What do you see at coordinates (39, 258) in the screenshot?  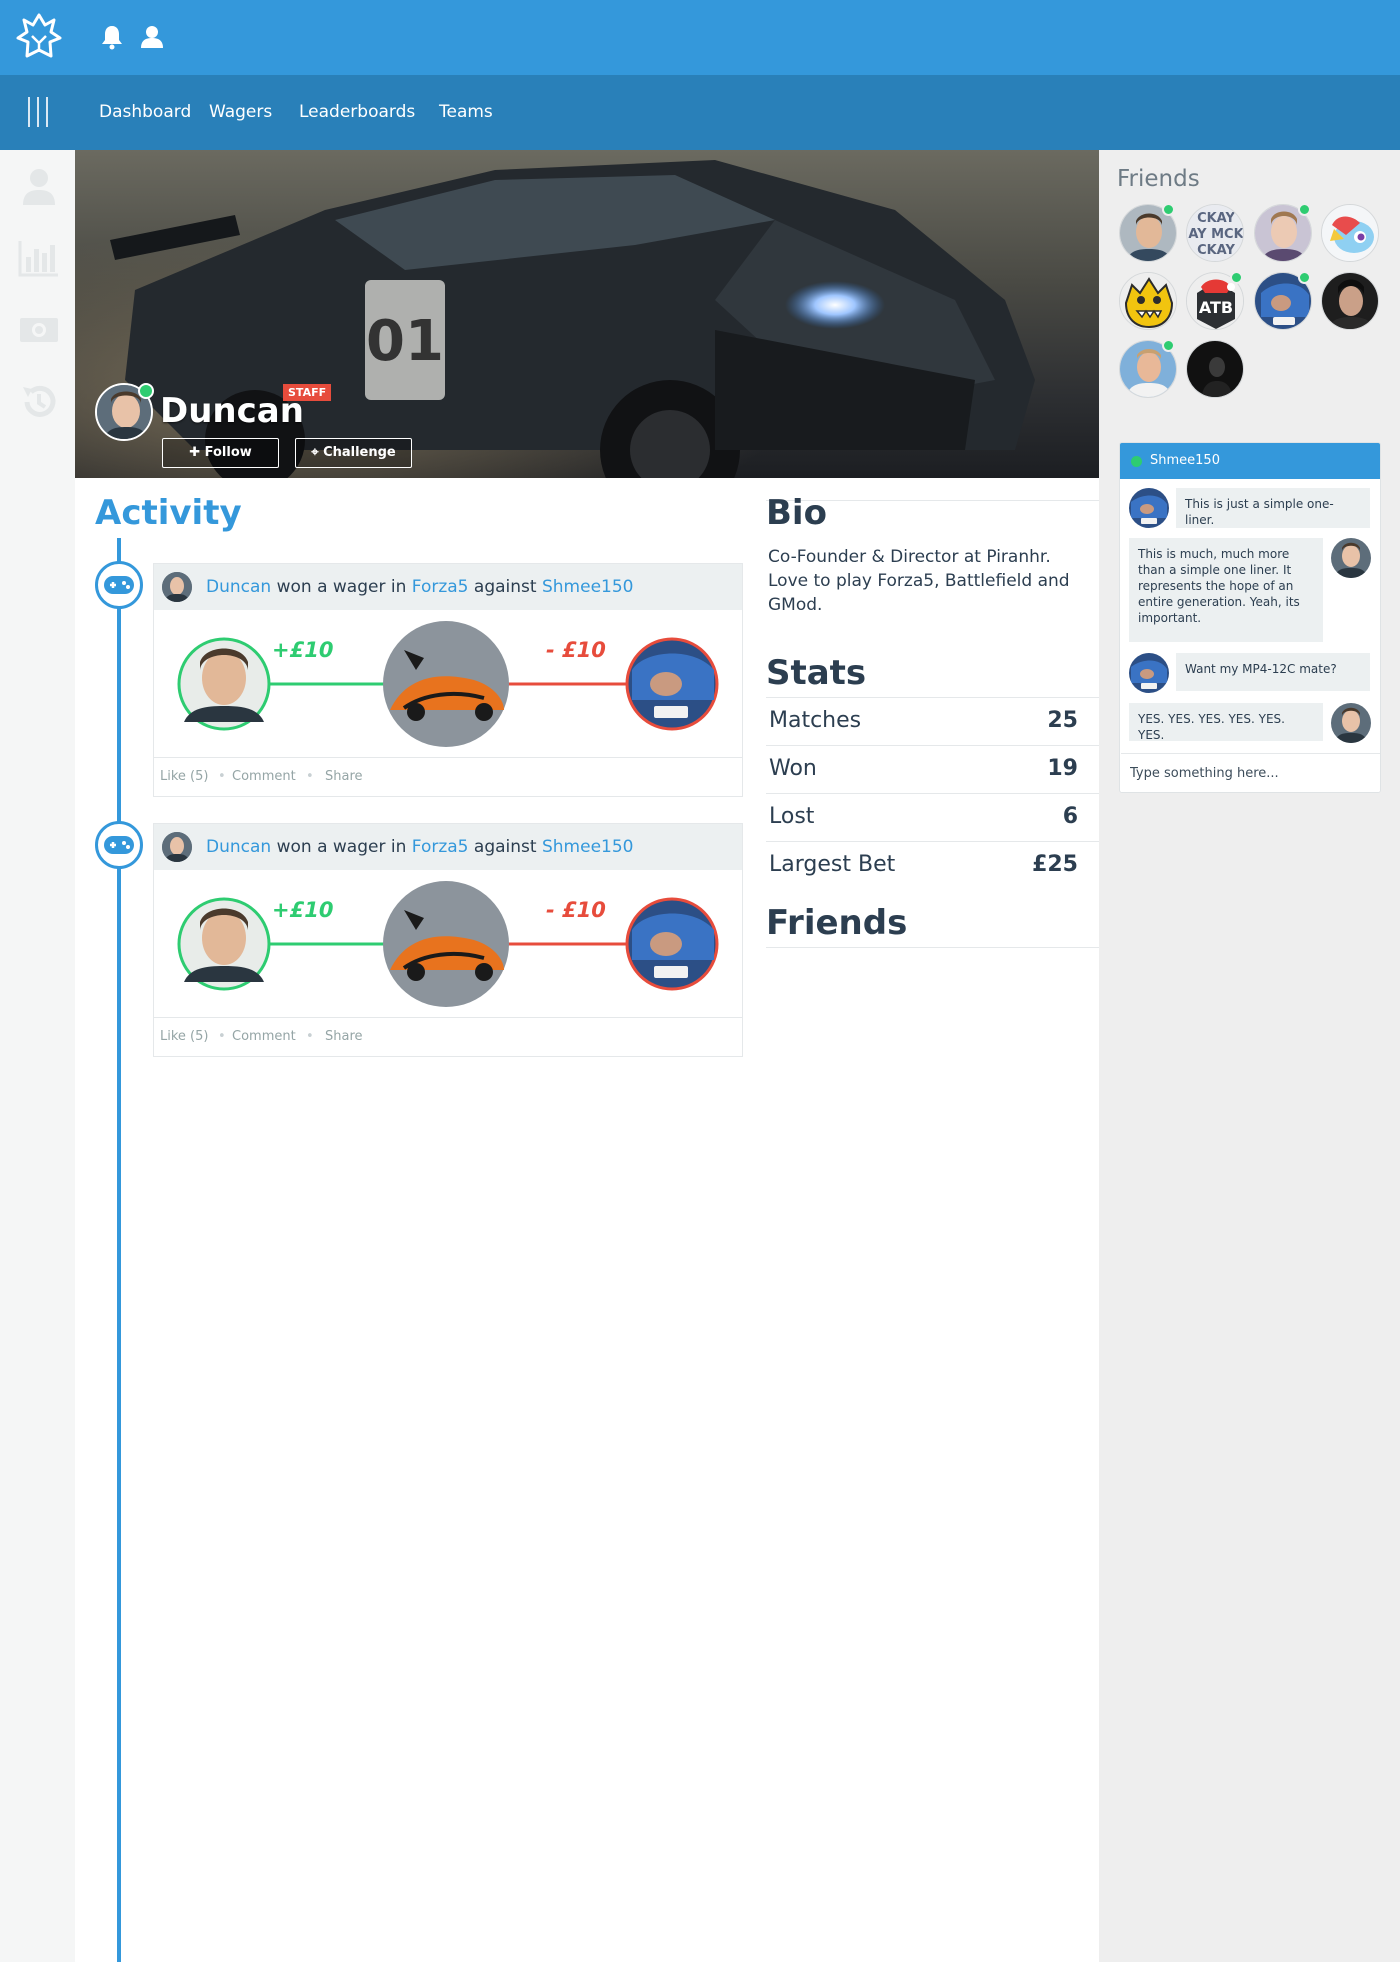 I see `stats-icon` at bounding box center [39, 258].